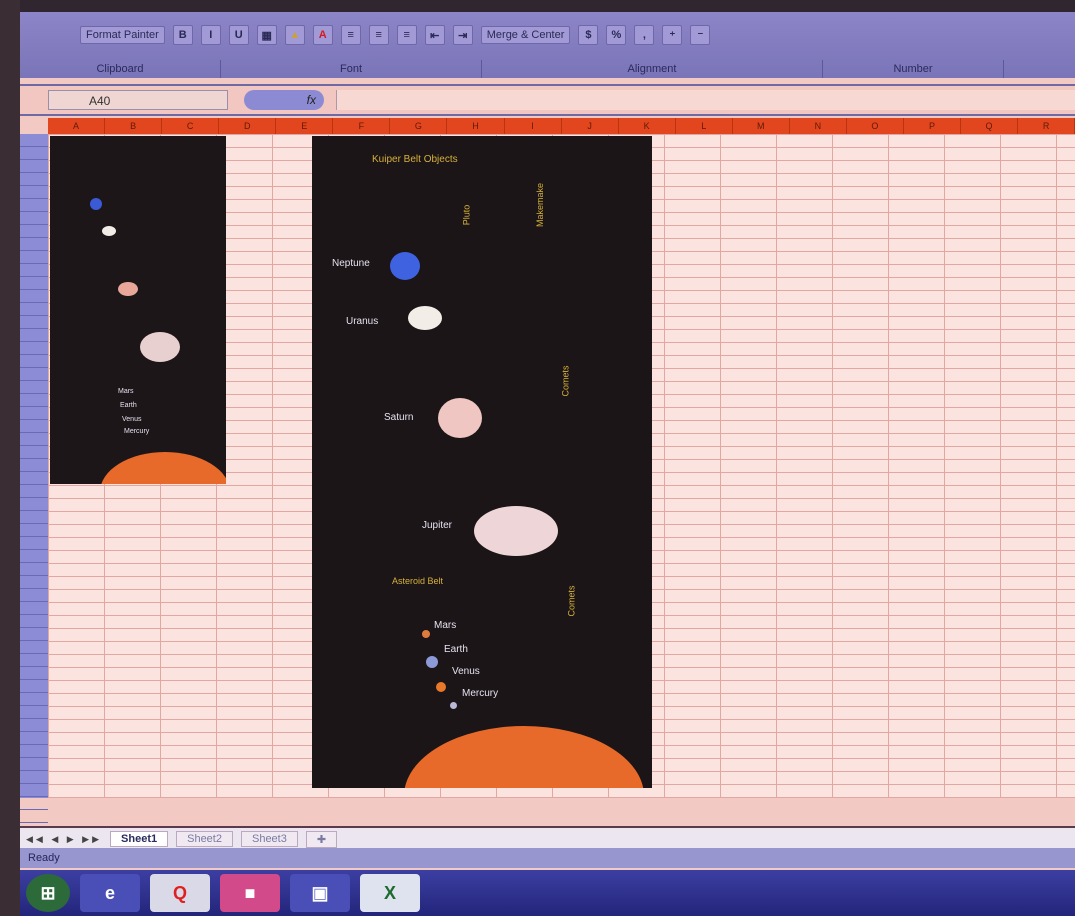 The image size is (1075, 916). I want to click on tab-sheet3: Sheet3, so click(269, 839).